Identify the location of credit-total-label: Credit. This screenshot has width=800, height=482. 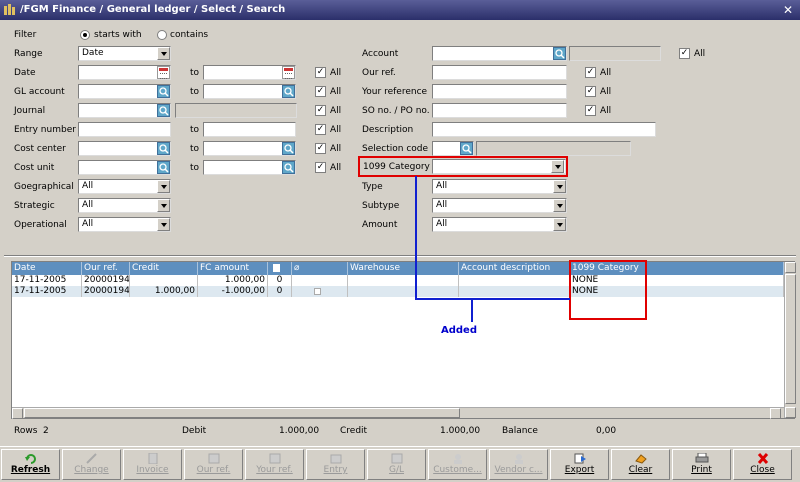
(354, 431).